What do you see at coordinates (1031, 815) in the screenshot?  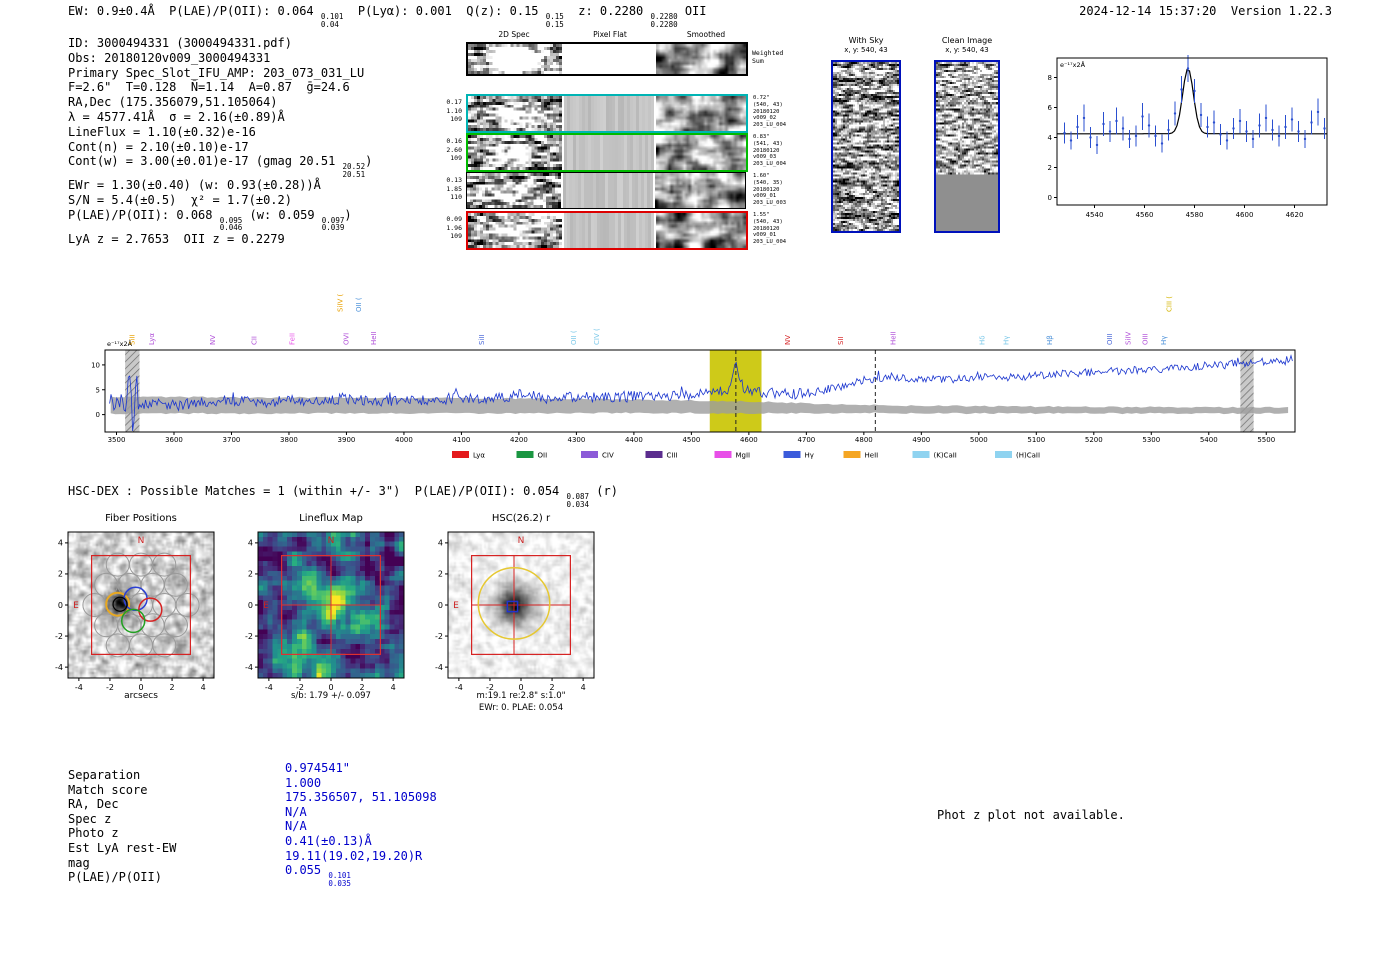 I see `photz-note: Phot z plot not available.` at bounding box center [1031, 815].